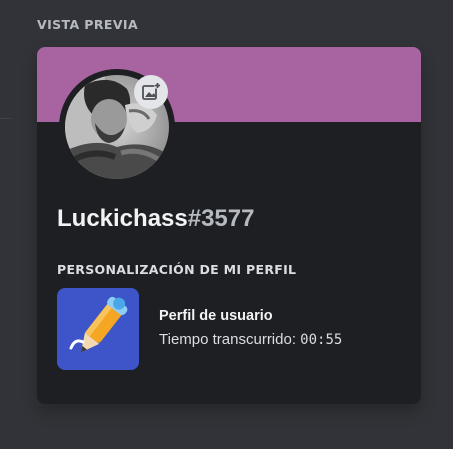 This screenshot has width=453, height=449. I want to click on activity-image, so click(98, 329).